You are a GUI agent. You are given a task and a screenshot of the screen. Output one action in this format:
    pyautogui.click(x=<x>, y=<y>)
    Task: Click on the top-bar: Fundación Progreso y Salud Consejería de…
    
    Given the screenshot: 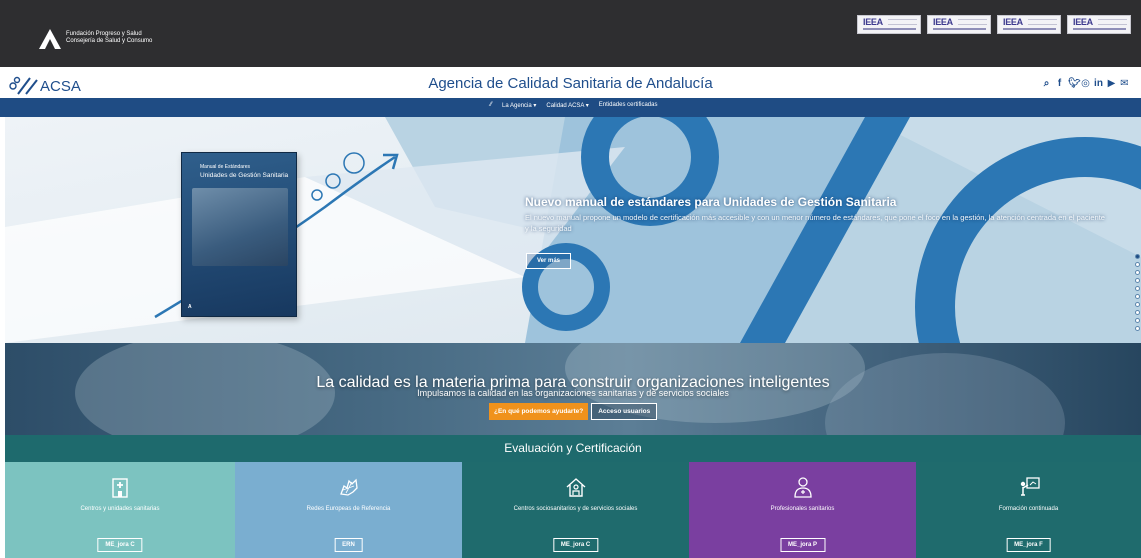 What is the action you would take?
    pyautogui.click(x=570, y=33)
    